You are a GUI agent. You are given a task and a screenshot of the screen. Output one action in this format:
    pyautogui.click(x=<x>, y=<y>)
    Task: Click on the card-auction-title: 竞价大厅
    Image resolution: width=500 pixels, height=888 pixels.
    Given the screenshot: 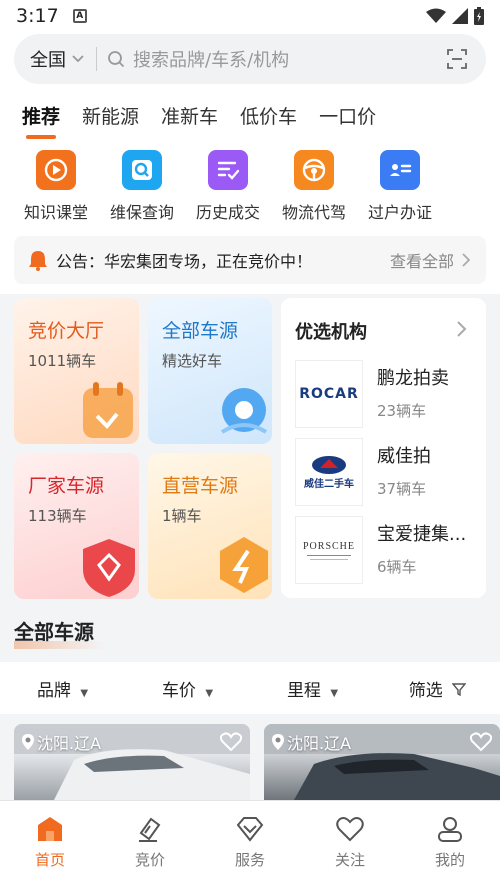 What is the action you would take?
    pyautogui.click(x=66, y=331)
    